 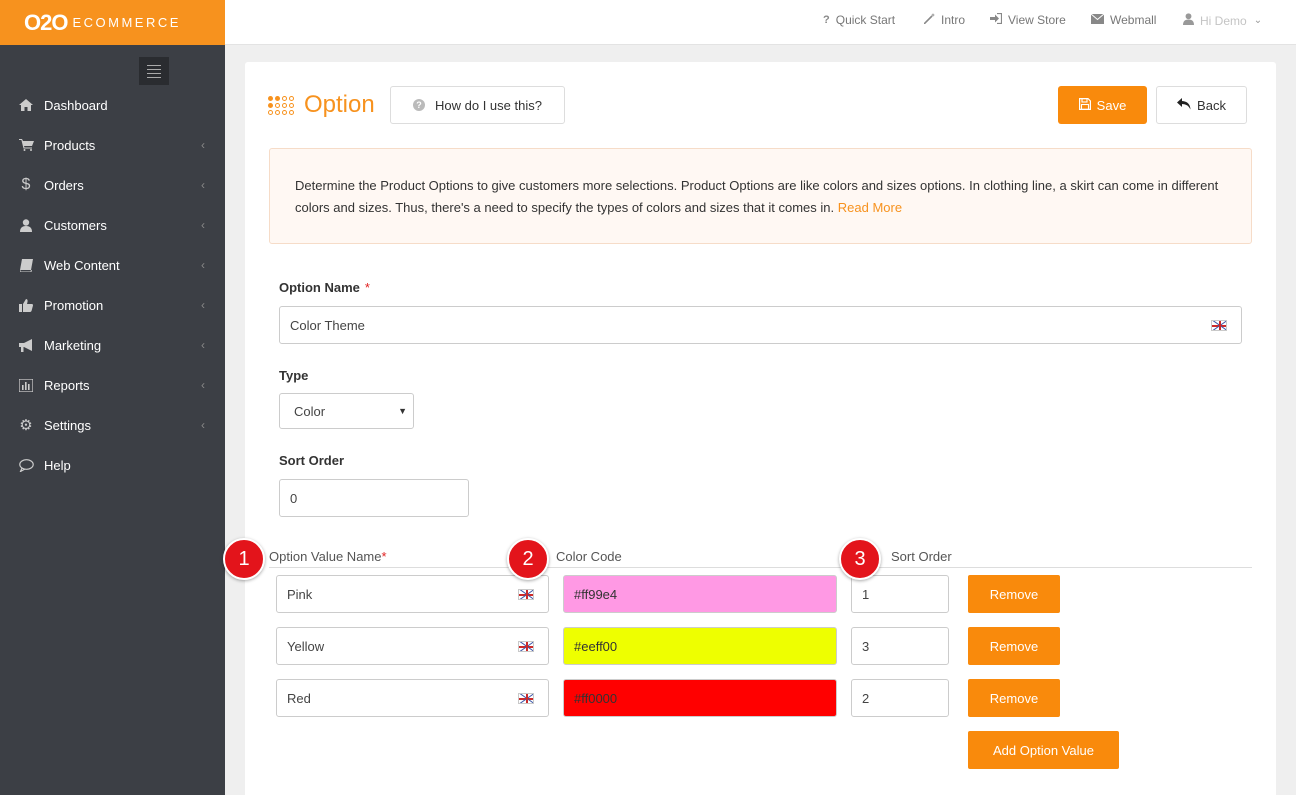 What do you see at coordinates (900, 646) in the screenshot?
I see `option-sort-order-input: 3` at bounding box center [900, 646].